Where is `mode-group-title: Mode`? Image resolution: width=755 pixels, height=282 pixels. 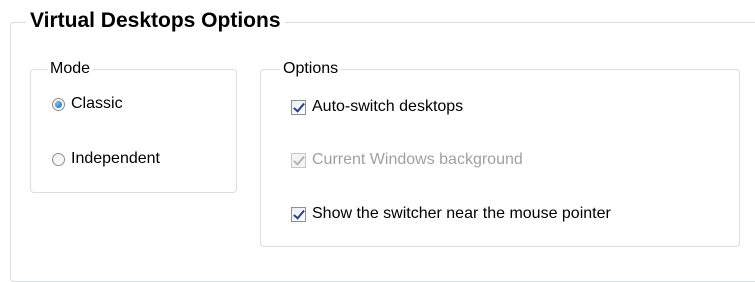 mode-group-title: Mode is located at coordinates (70, 69).